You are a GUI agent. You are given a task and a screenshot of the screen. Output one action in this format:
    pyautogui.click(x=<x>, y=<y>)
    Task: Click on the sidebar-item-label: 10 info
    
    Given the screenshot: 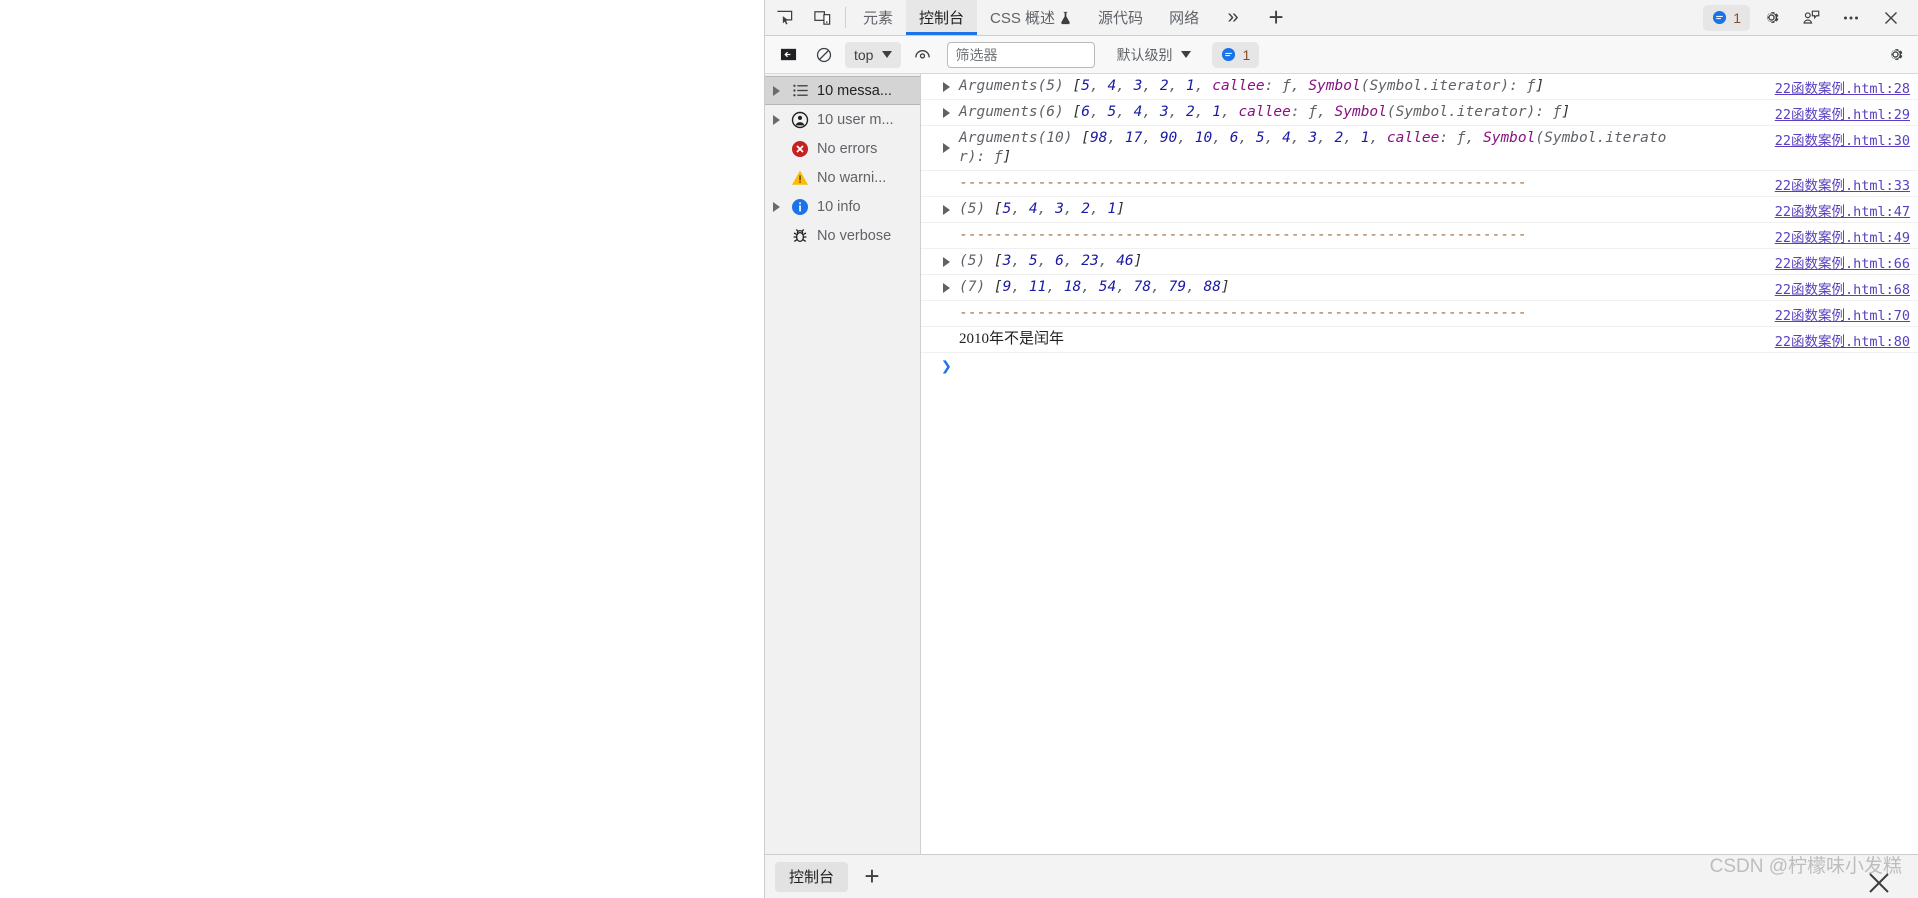 What is the action you would take?
    pyautogui.click(x=839, y=206)
    